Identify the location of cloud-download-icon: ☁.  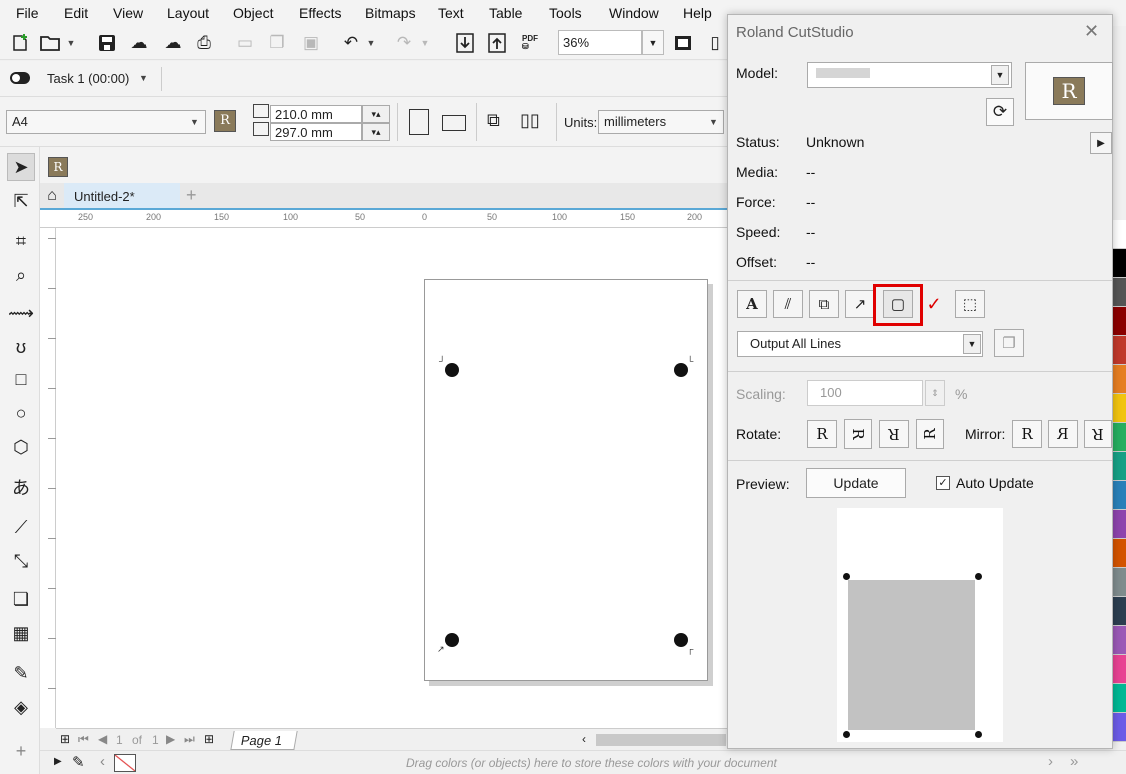
(139, 43).